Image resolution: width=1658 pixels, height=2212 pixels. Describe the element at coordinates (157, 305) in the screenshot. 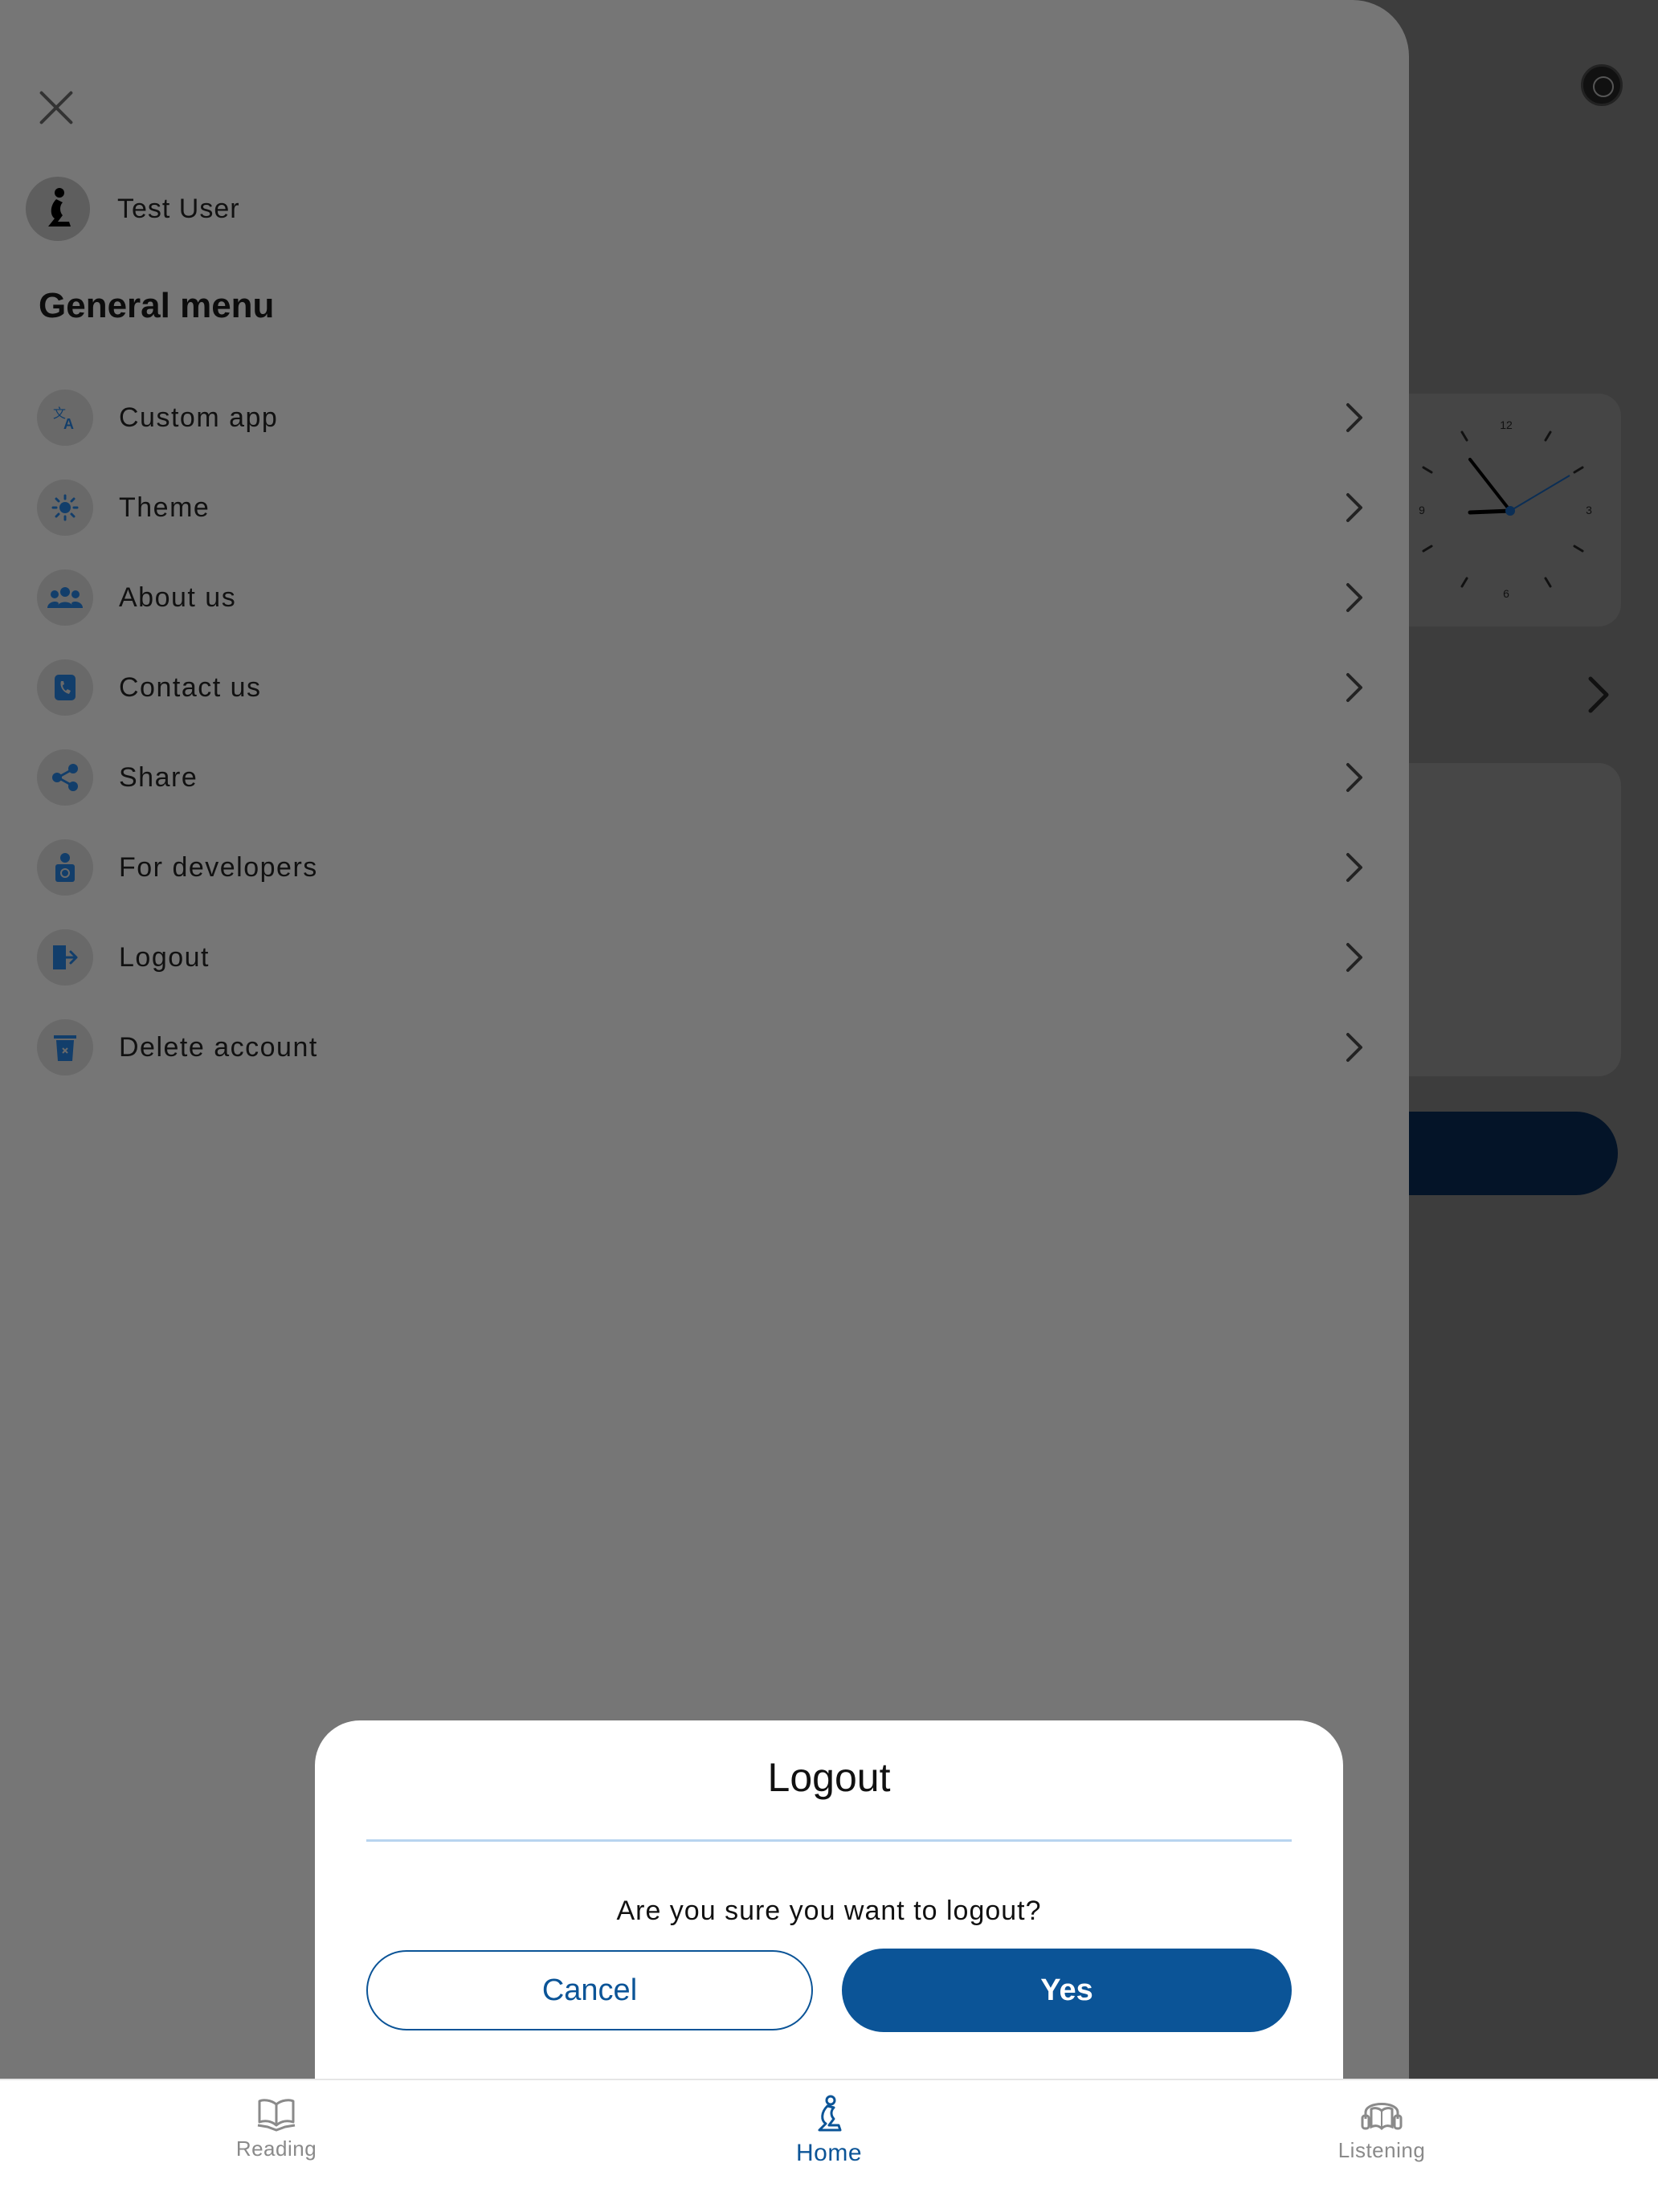

I see `menu-section-title: General menu` at that location.